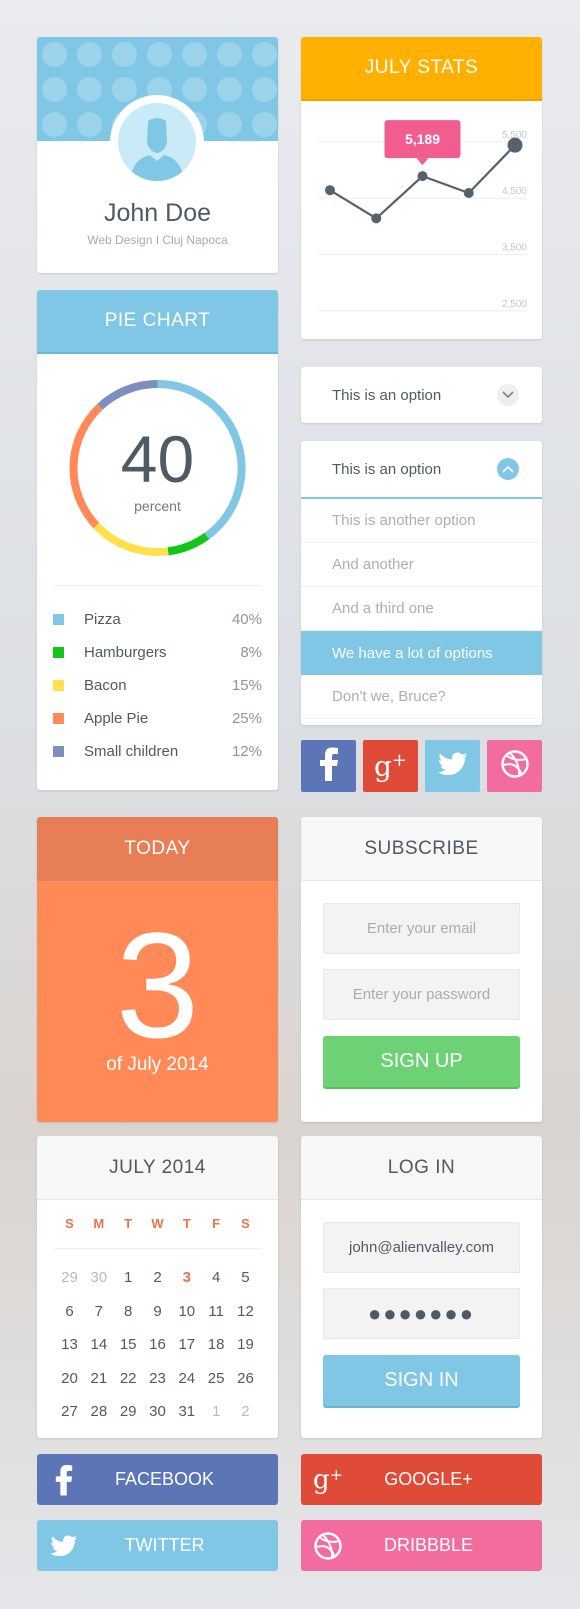 Image resolution: width=580 pixels, height=1609 pixels. Describe the element at coordinates (69, 1411) in the screenshot. I see `calendar-day: 27` at that location.